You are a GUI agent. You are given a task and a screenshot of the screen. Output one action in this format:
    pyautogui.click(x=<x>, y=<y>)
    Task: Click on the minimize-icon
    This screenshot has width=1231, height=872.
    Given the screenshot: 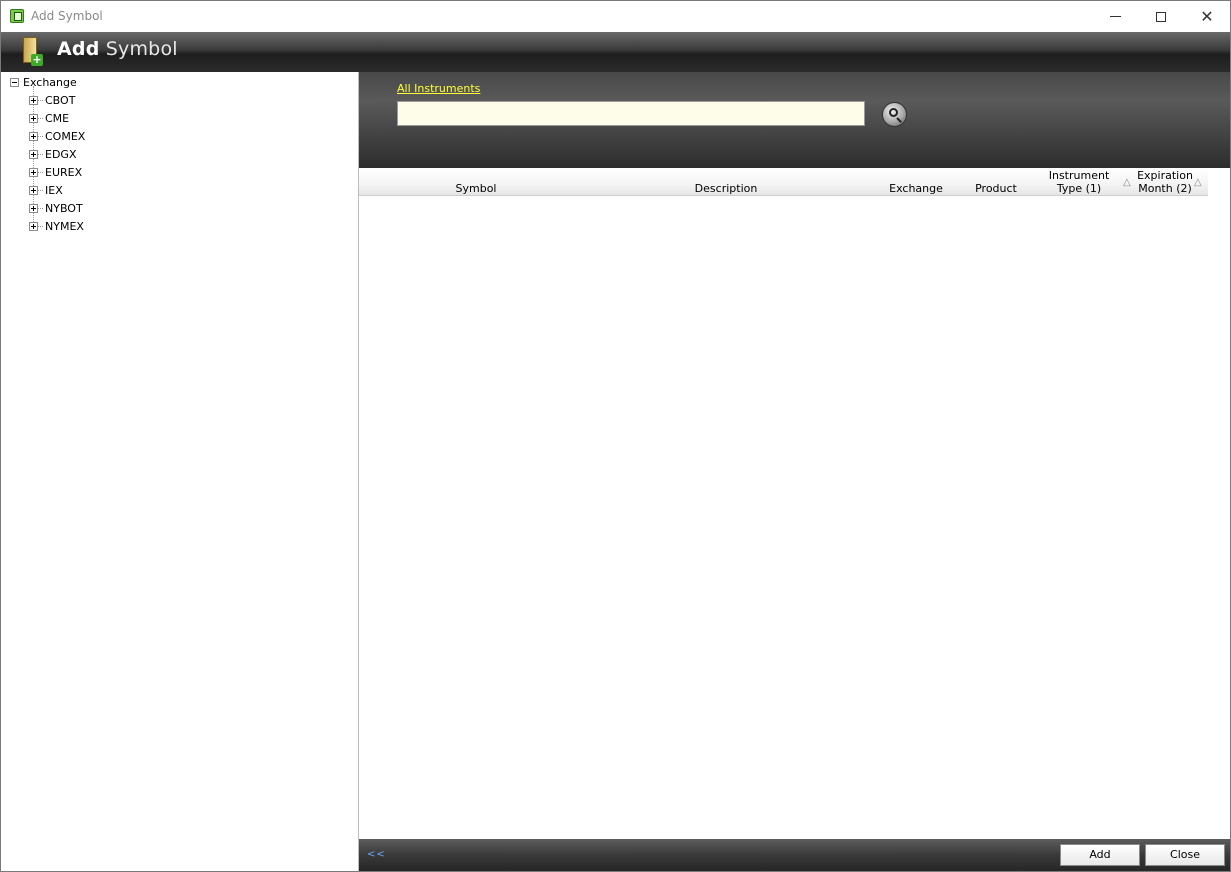 What is the action you would take?
    pyautogui.click(x=1115, y=16)
    